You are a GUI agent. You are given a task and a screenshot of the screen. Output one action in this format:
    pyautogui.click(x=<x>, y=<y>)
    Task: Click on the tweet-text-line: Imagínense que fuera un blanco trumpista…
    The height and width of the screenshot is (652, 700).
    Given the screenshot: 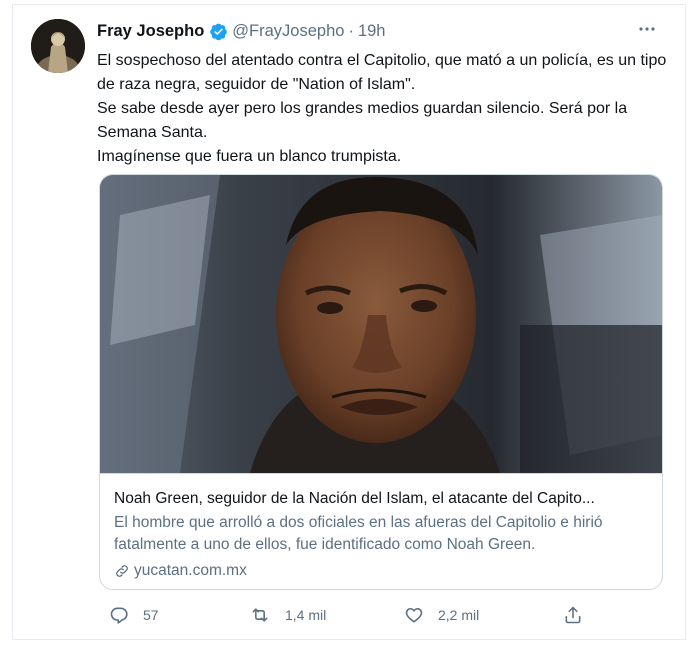 What is the action you would take?
    pyautogui.click(x=249, y=156)
    